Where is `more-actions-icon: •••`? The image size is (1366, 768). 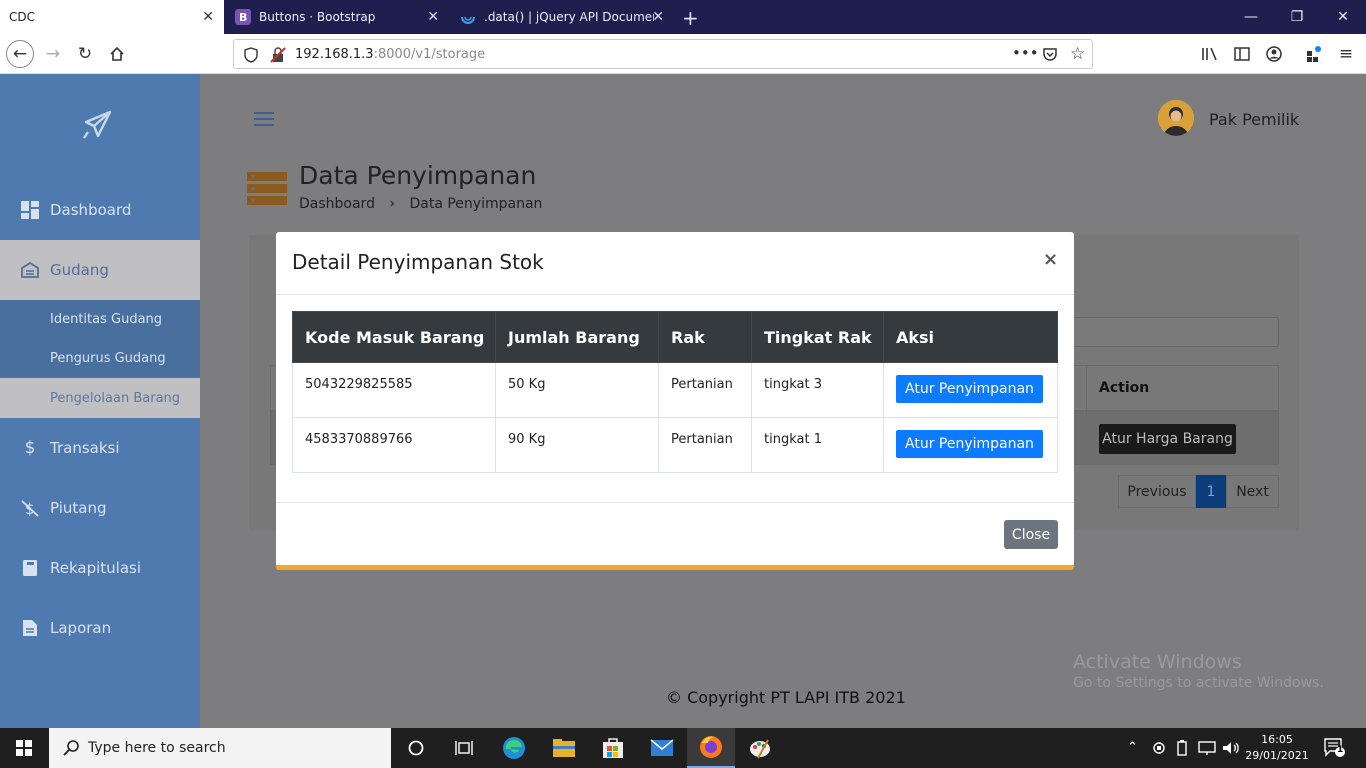 more-actions-icon: ••• is located at coordinates (1025, 53).